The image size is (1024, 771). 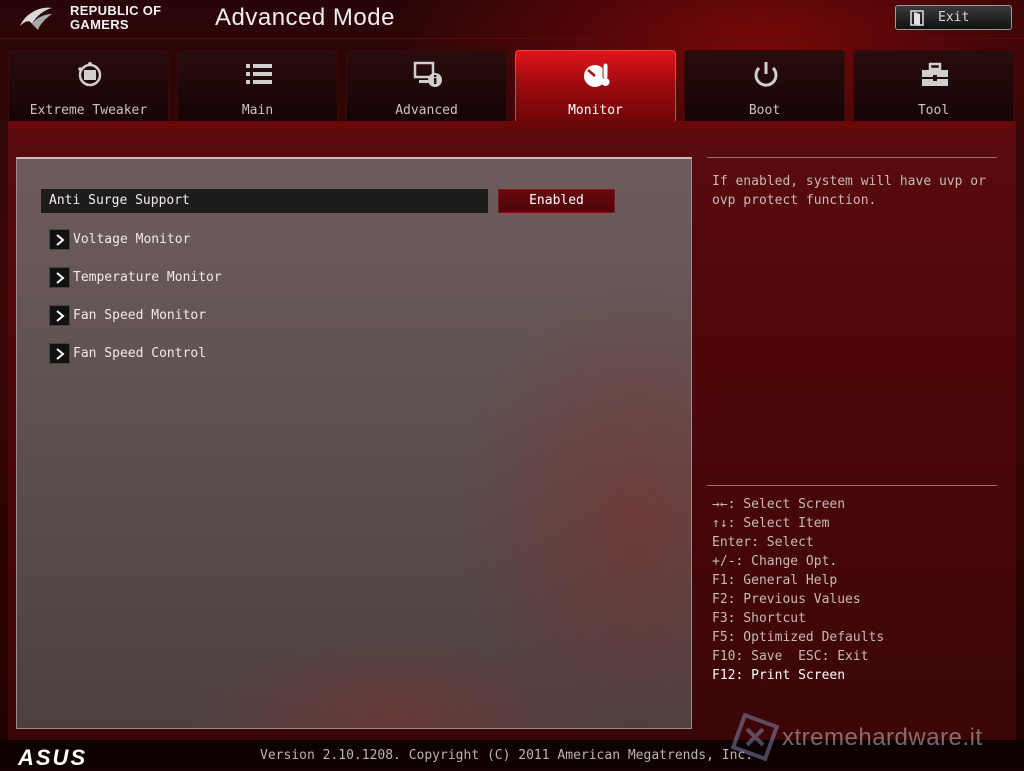 What do you see at coordinates (147, 277) in the screenshot?
I see `submenu-label: Temperature Monitor` at bounding box center [147, 277].